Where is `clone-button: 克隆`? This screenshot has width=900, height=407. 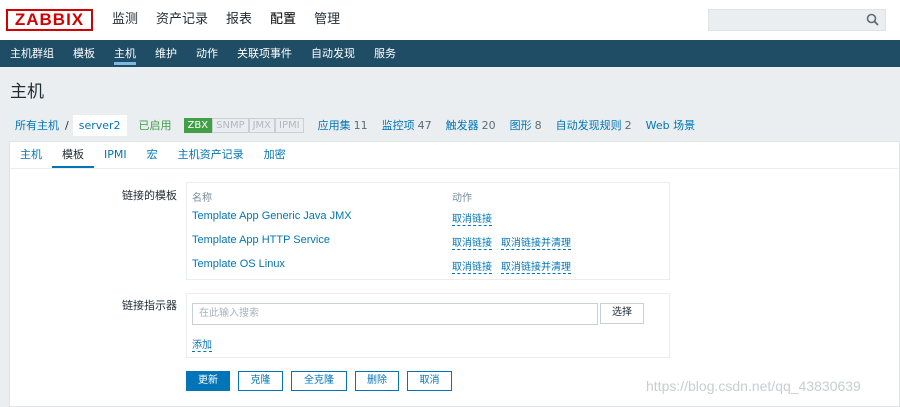 clone-button: 克隆 is located at coordinates (260, 381).